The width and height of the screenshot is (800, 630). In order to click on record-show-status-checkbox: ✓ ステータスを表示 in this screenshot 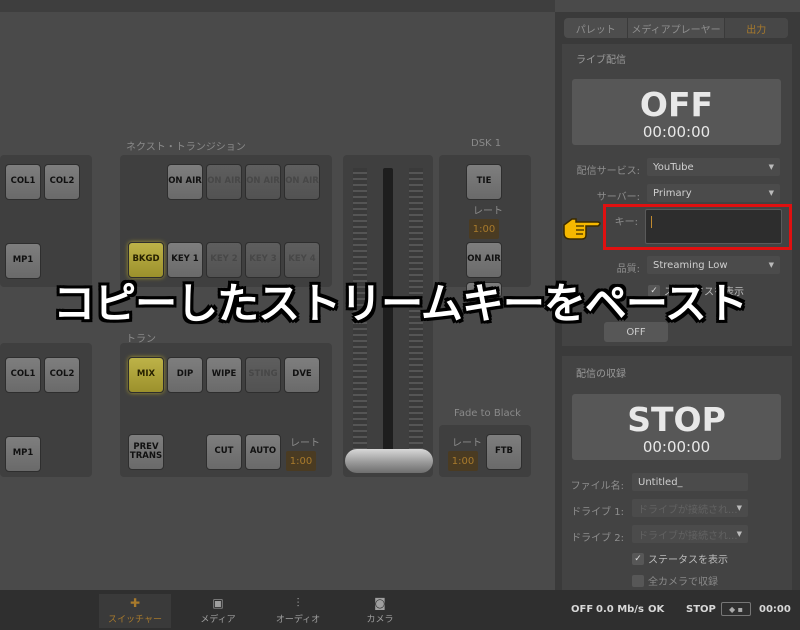, I will do `click(680, 558)`.